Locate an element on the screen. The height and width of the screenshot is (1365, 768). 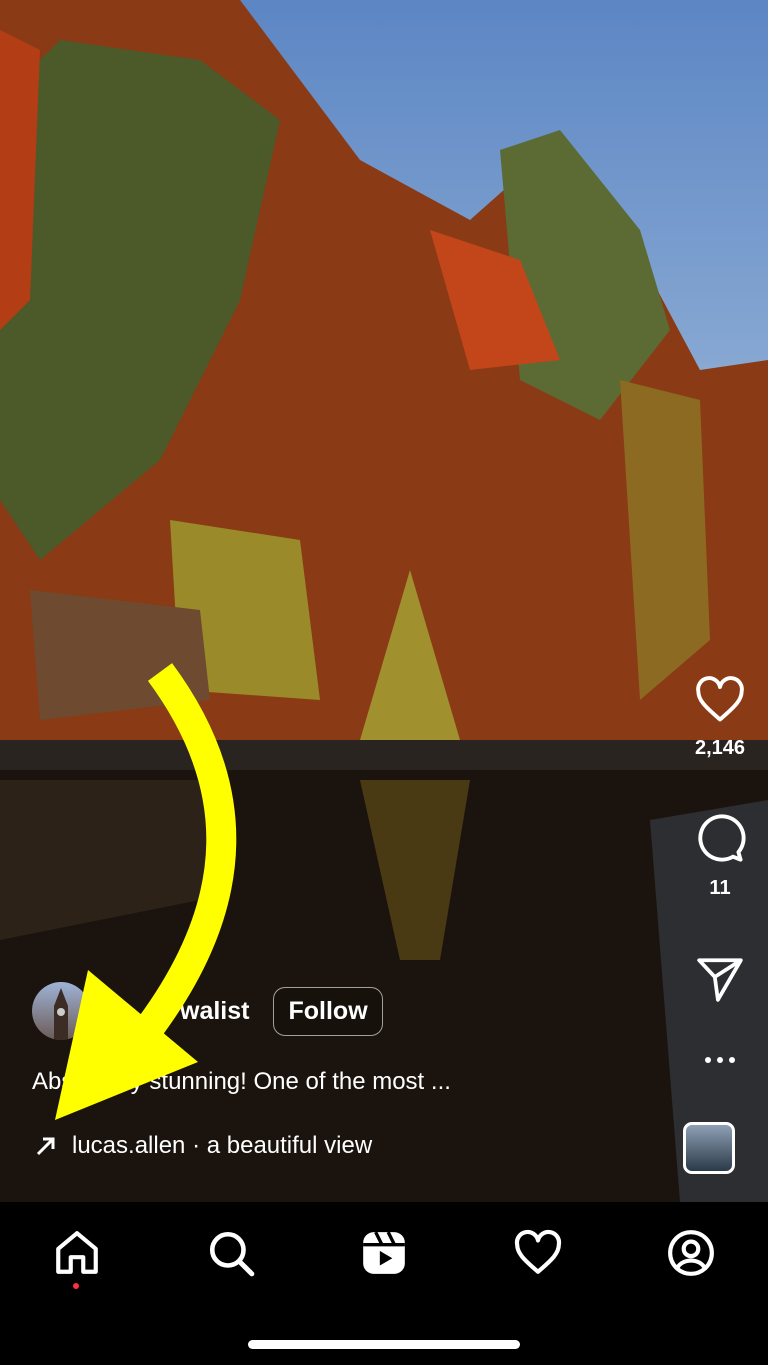
share-button is located at coordinates (720, 981).